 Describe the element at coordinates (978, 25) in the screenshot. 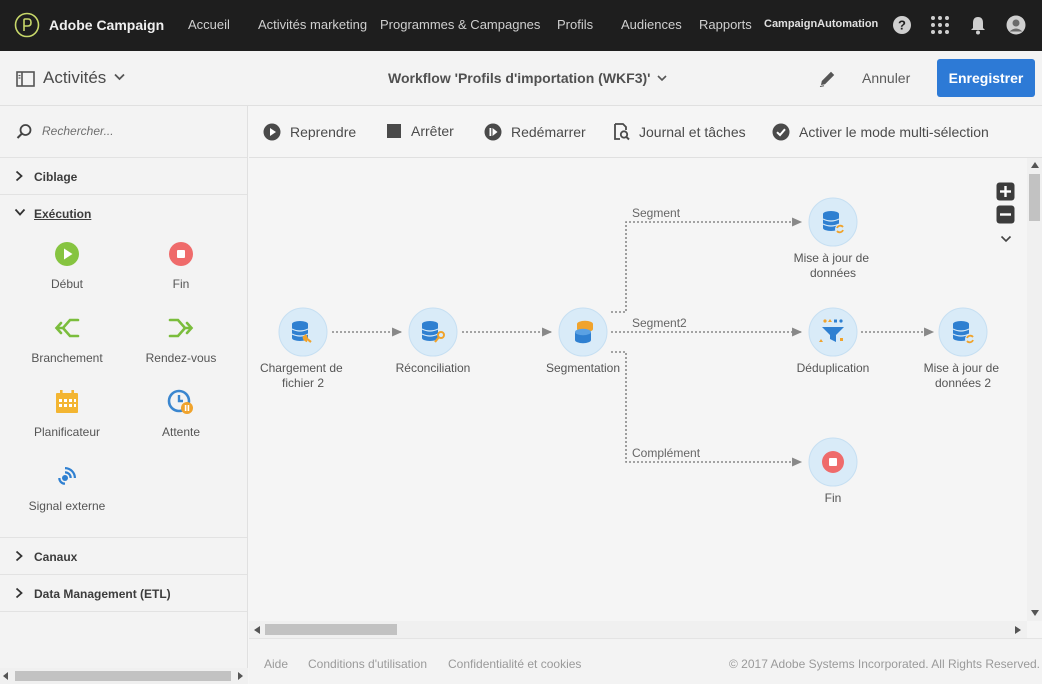

I see `notifications-bell-icon` at that location.